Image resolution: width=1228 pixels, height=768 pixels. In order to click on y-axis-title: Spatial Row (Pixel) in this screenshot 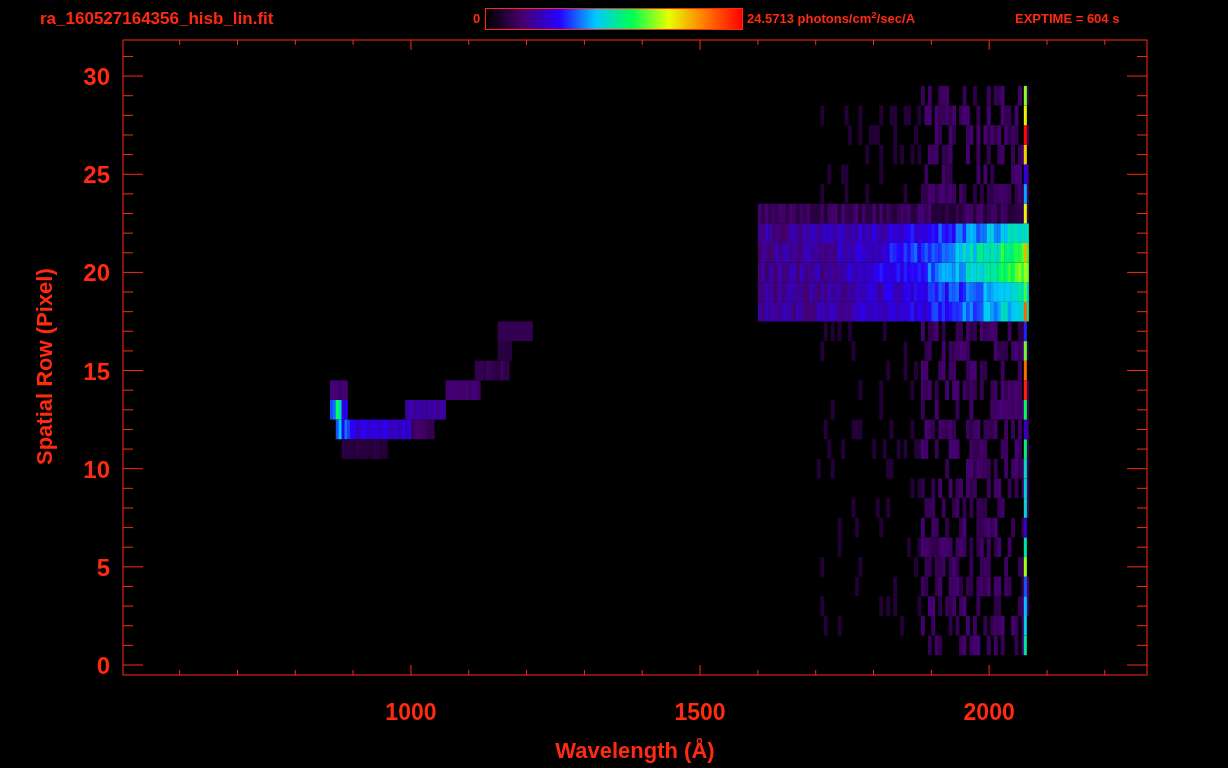, I will do `click(44, 367)`.